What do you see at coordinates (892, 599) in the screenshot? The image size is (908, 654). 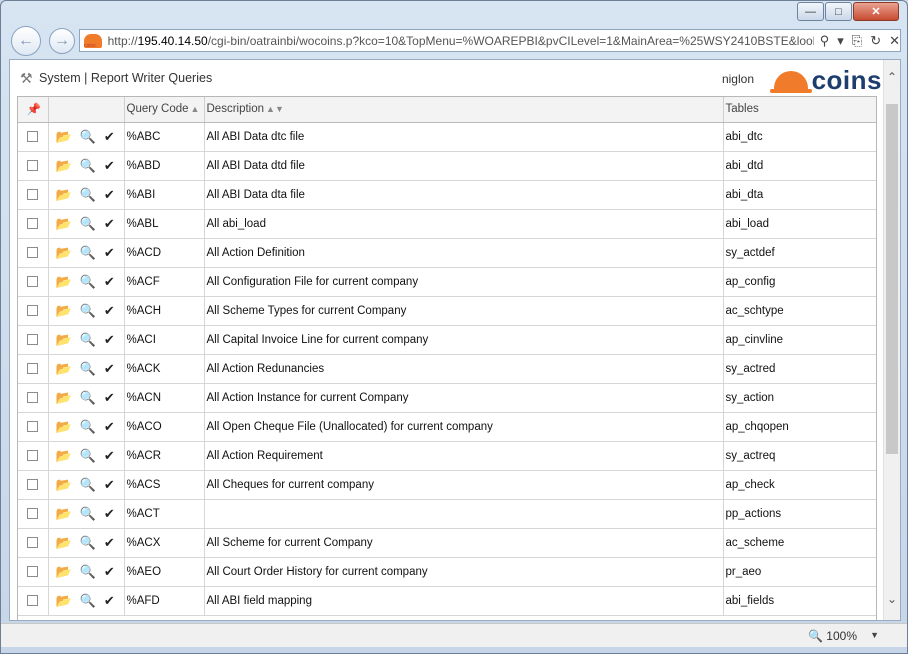 I see `scroll-down-icon: ⌄` at bounding box center [892, 599].